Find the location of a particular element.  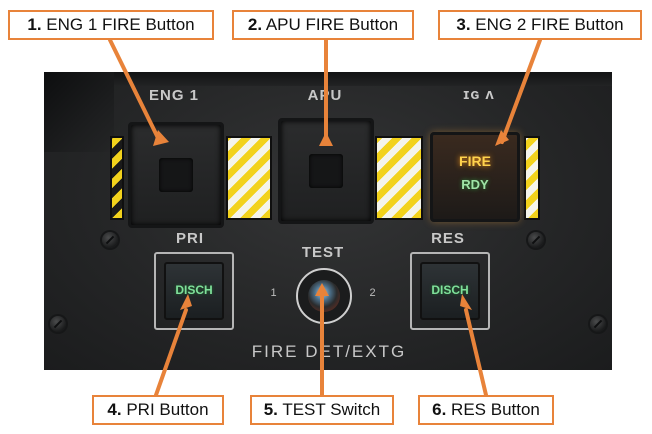

eng2-fire-button: FIRE RDY is located at coordinates (475, 177).